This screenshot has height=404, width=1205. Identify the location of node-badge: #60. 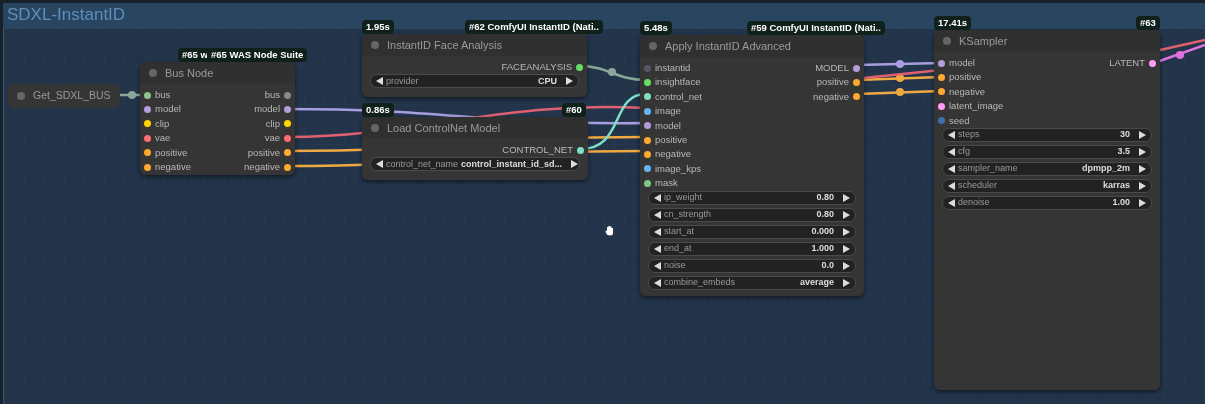
(574, 110).